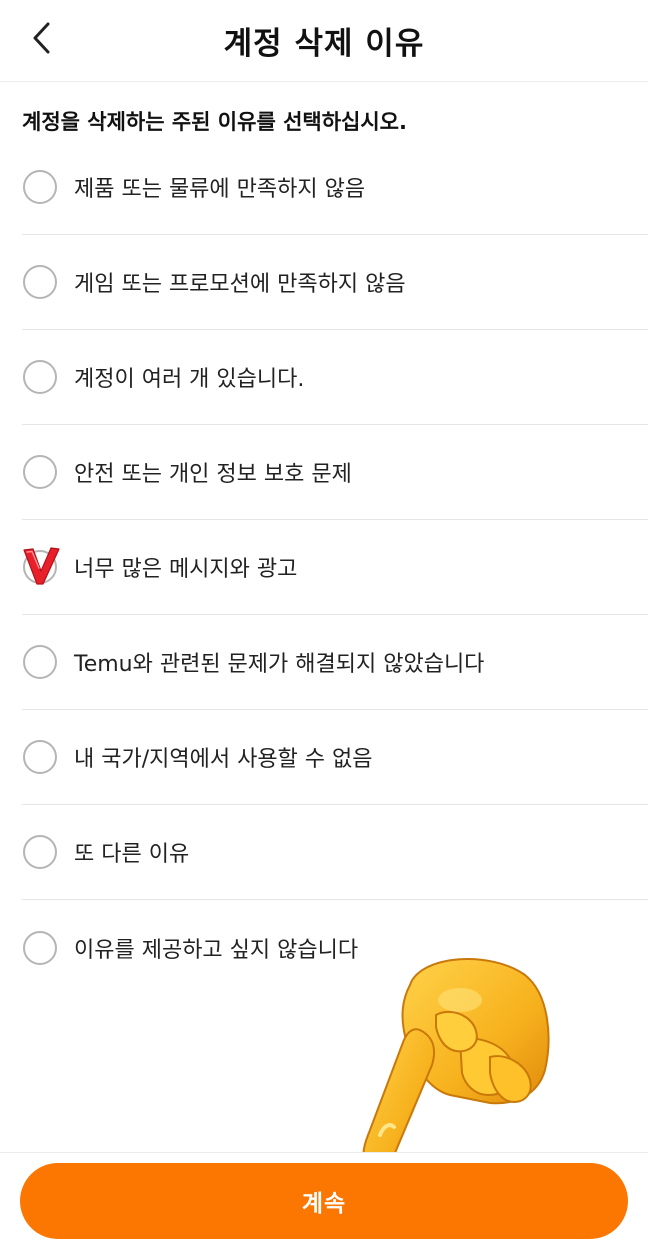 Image resolution: width=648 pixels, height=1248 pixels. I want to click on footer: 계속, so click(324, 1200).